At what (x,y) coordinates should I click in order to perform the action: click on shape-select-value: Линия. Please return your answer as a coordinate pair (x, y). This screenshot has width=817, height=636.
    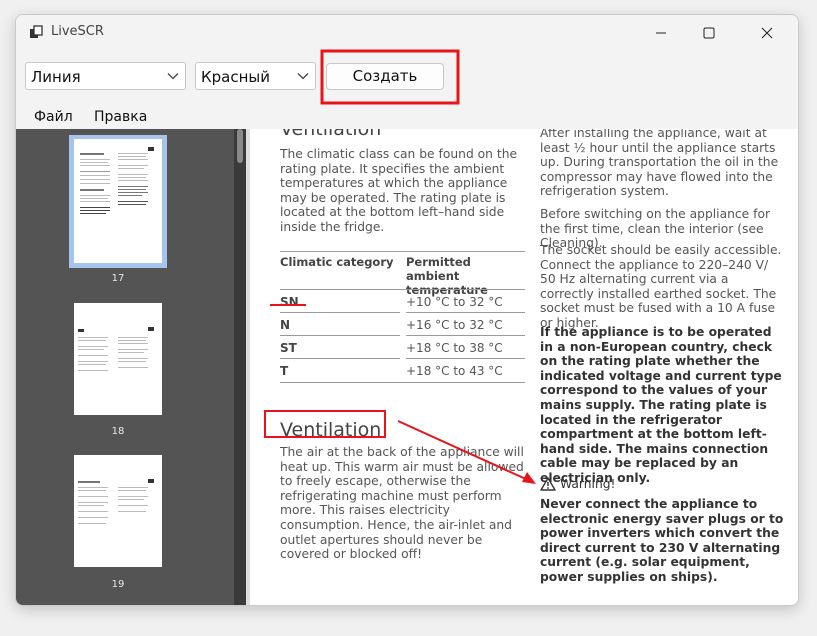
    Looking at the image, I should click on (56, 77).